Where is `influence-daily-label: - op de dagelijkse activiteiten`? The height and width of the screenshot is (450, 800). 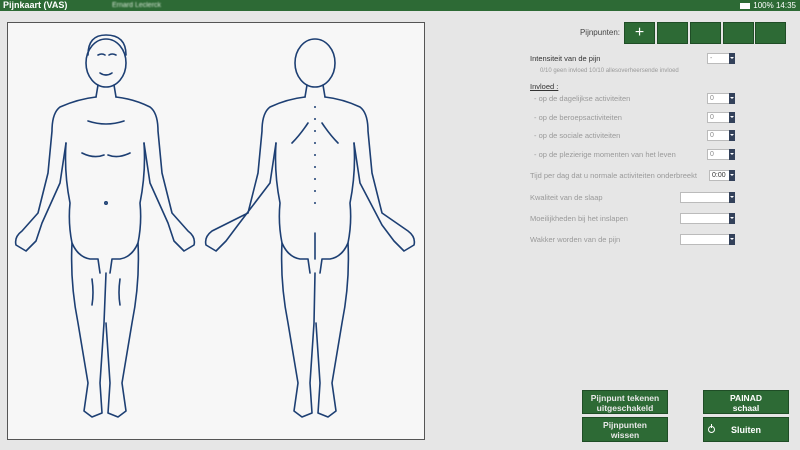 influence-daily-label: - op de dagelijkse activiteiten is located at coordinates (582, 98).